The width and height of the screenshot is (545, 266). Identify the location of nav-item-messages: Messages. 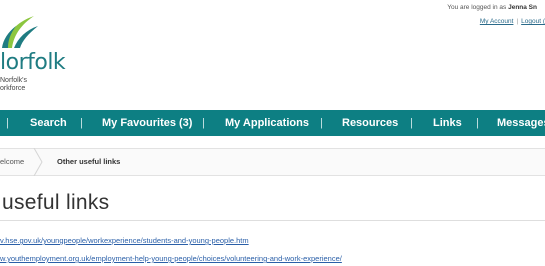
(521, 123).